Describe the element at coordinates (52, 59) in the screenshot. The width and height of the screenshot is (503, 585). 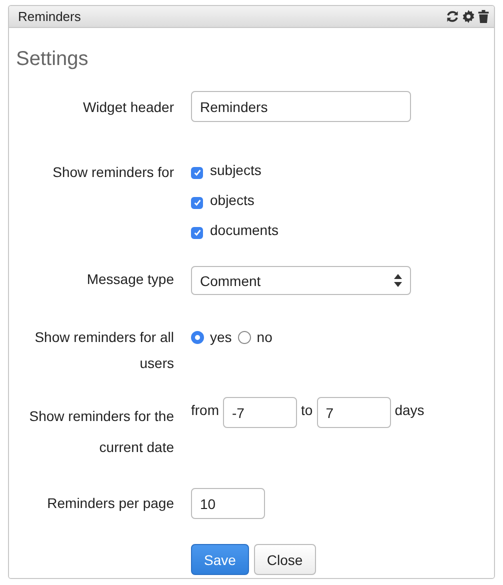
I see `settings-title: Settings` at that location.